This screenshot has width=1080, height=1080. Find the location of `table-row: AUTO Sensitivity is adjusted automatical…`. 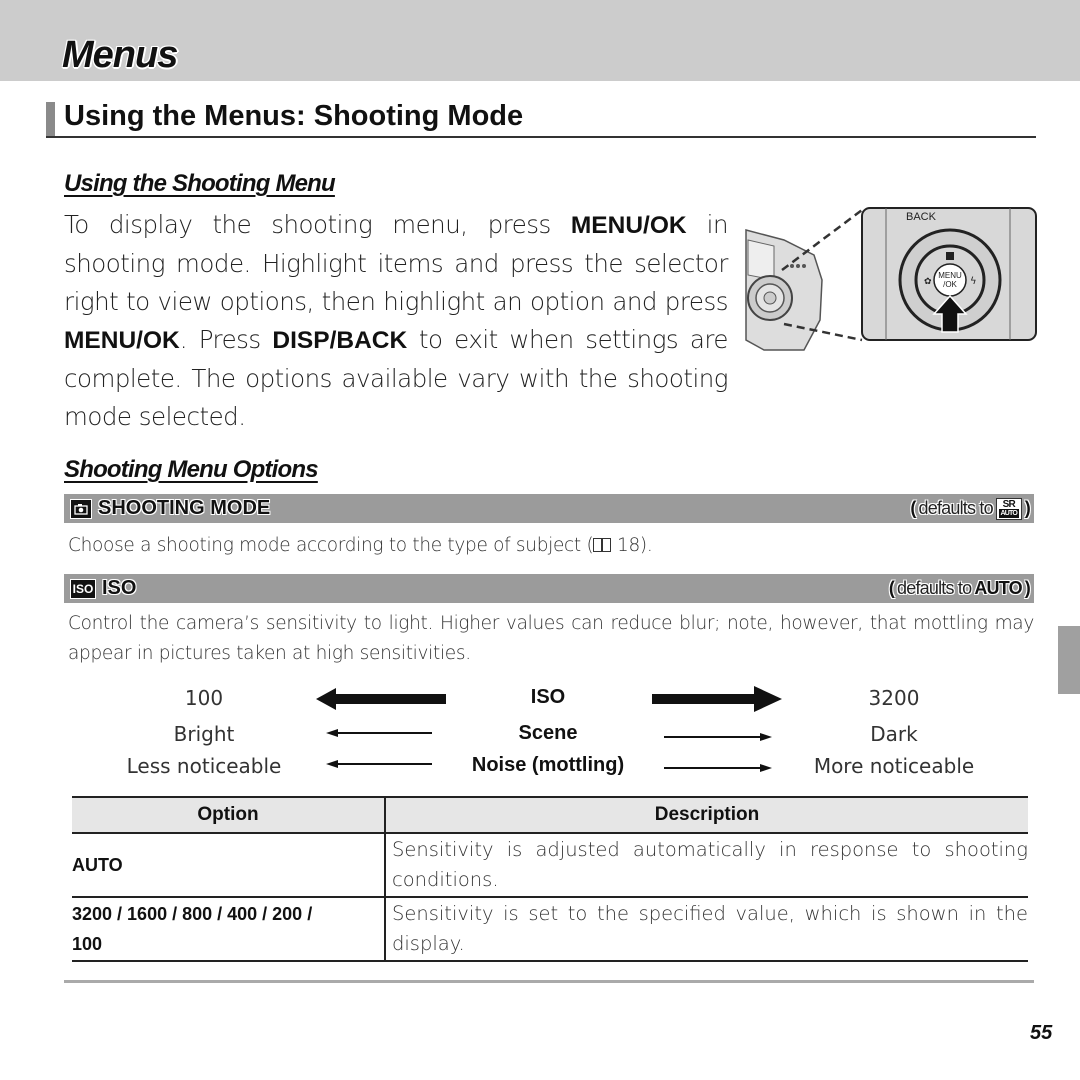

table-row: AUTO Sensitivity is adjusted automatical… is located at coordinates (550, 865).